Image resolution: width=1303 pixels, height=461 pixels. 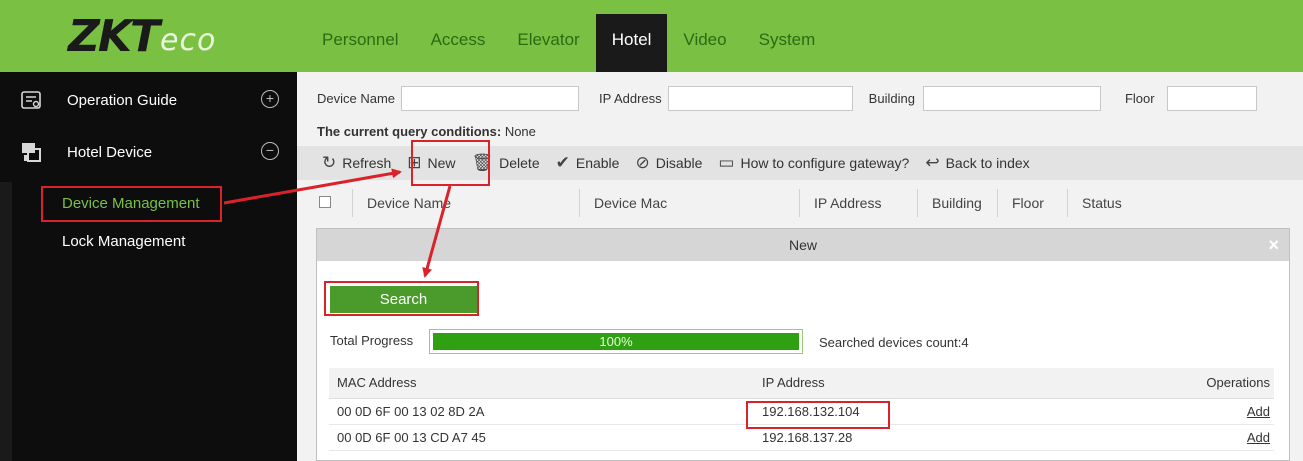 I want to click on nav-hotel: Hotel, so click(x=631, y=43).